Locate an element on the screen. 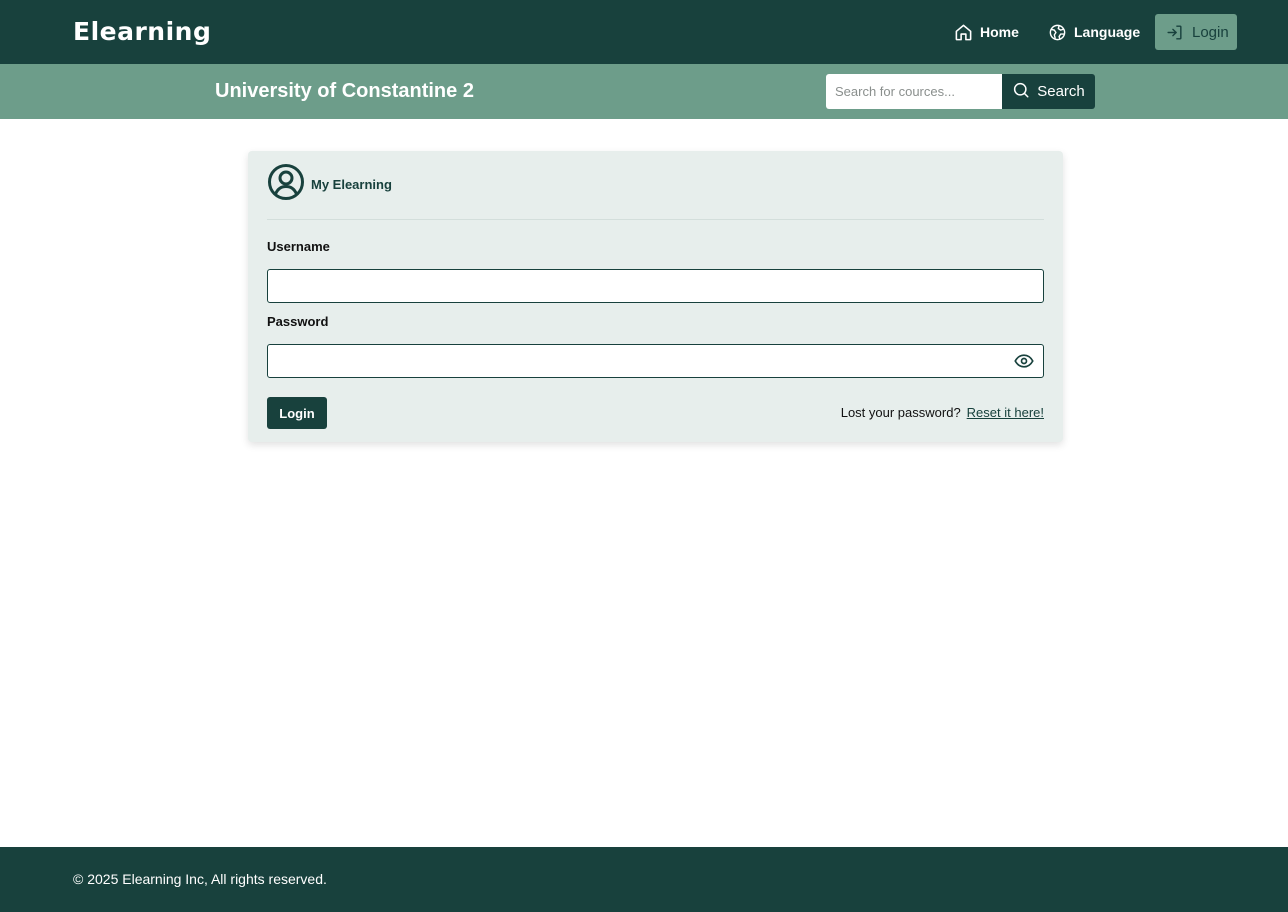  username-label: Username is located at coordinates (298, 246).